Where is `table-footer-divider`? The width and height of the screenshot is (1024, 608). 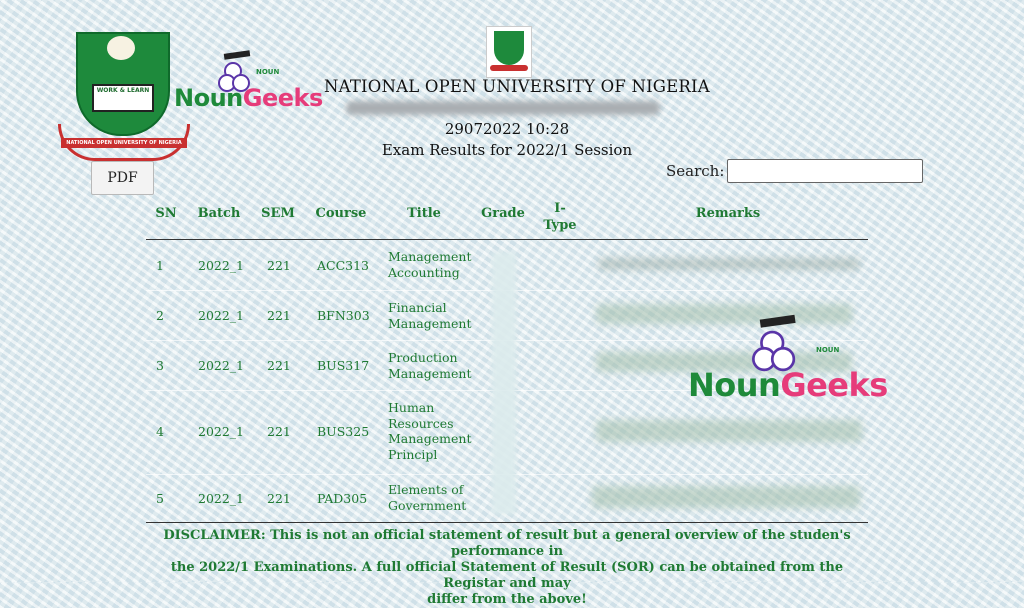
table-footer-divider is located at coordinates (507, 522).